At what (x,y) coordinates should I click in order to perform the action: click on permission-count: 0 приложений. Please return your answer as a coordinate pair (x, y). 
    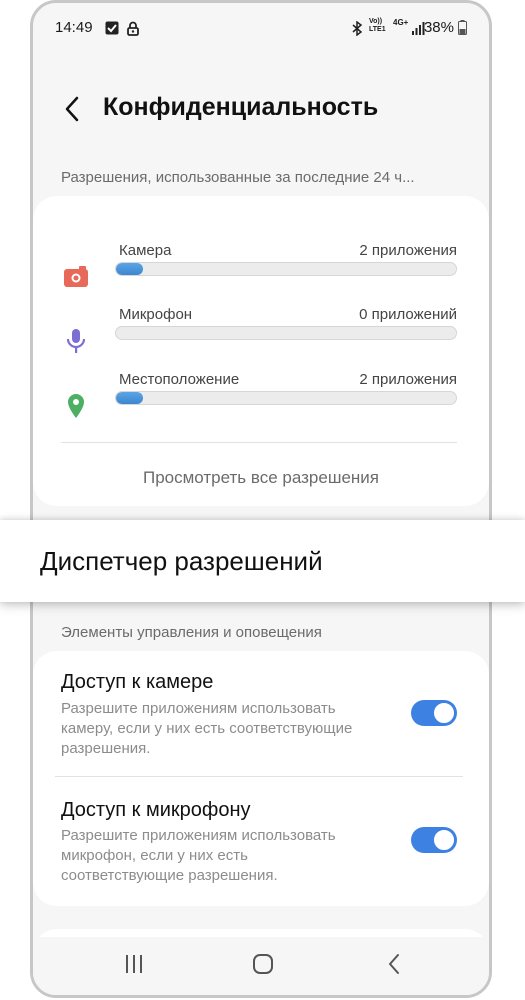
    Looking at the image, I should click on (408, 314).